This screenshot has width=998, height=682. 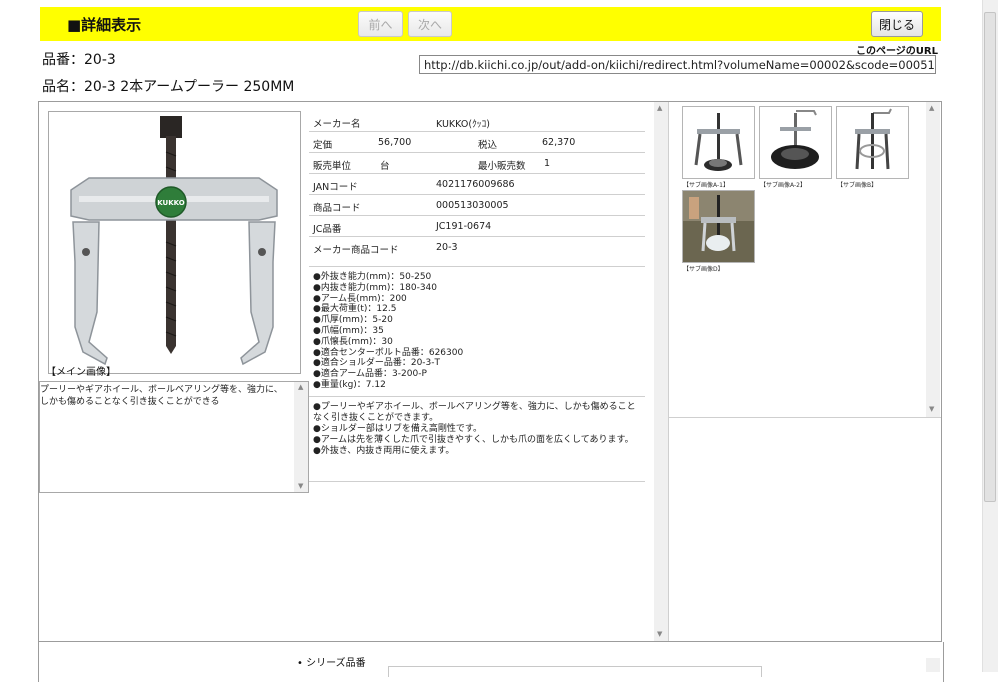 What do you see at coordinates (355, 309) in the screenshot?
I see `feature-item: ●最大荷重(t)：12.5` at bounding box center [355, 309].